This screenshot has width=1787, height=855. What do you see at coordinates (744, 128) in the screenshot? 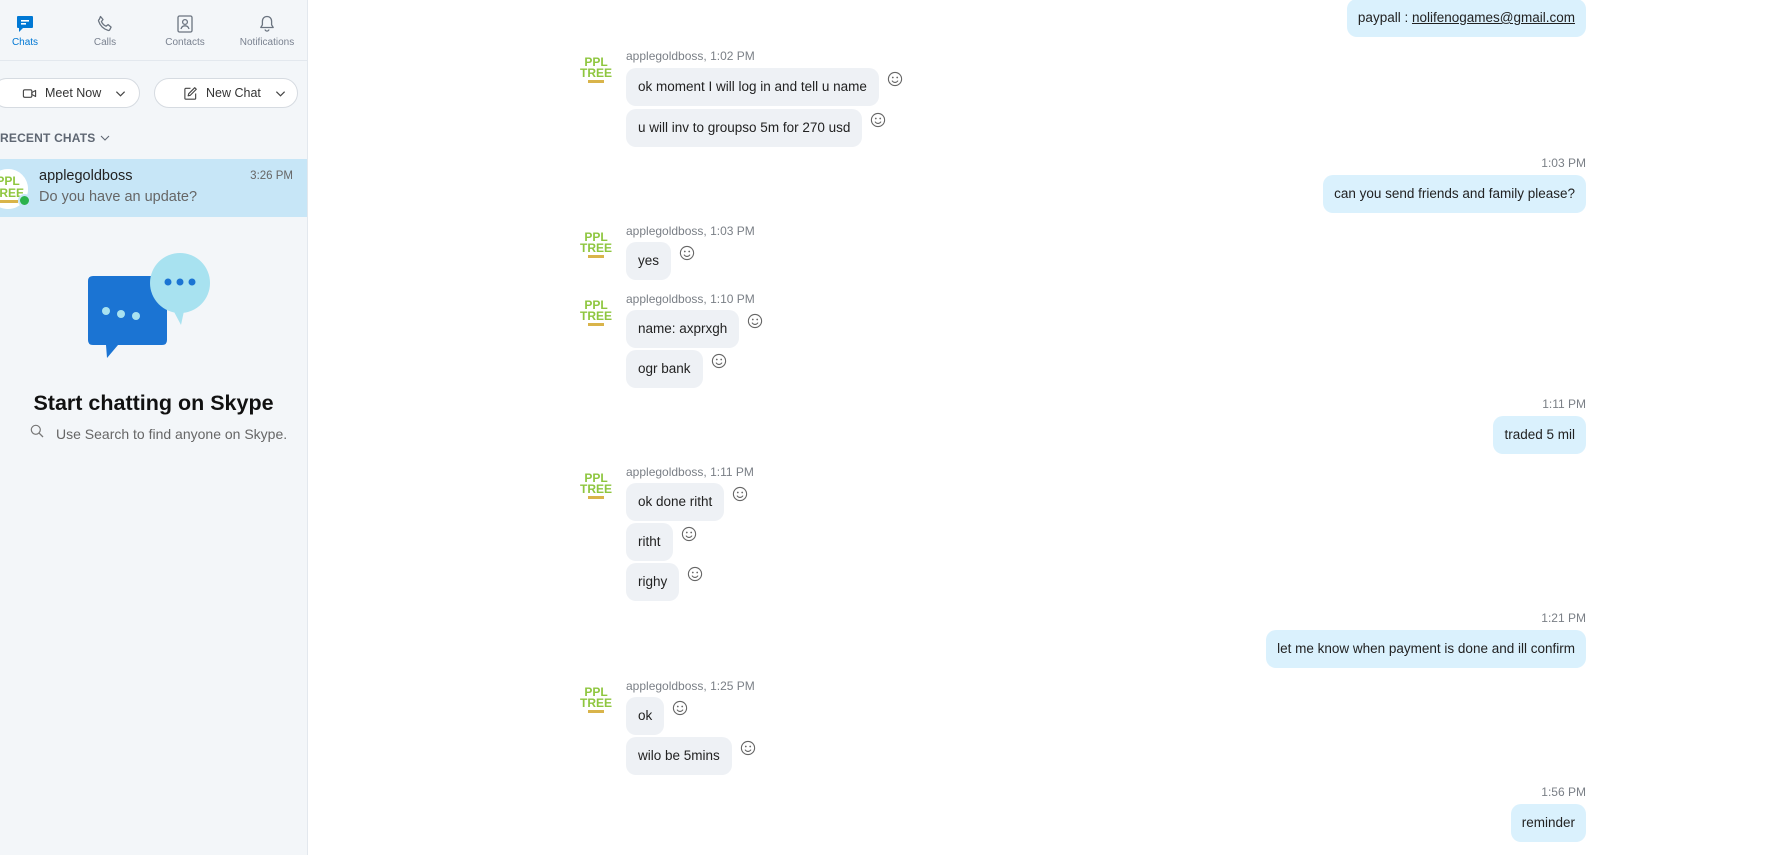
I see `incoming-message-bubble: u will inv to groupso 5m for 270 usd` at bounding box center [744, 128].